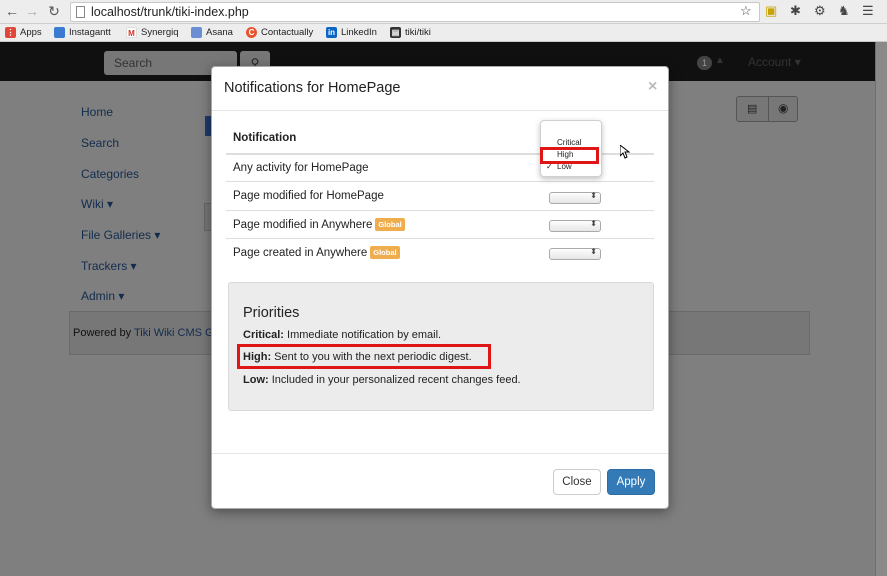 The width and height of the screenshot is (887, 576). Describe the element at coordinates (12, 11) in the screenshot. I see `back-arrow-icon: ←` at that location.